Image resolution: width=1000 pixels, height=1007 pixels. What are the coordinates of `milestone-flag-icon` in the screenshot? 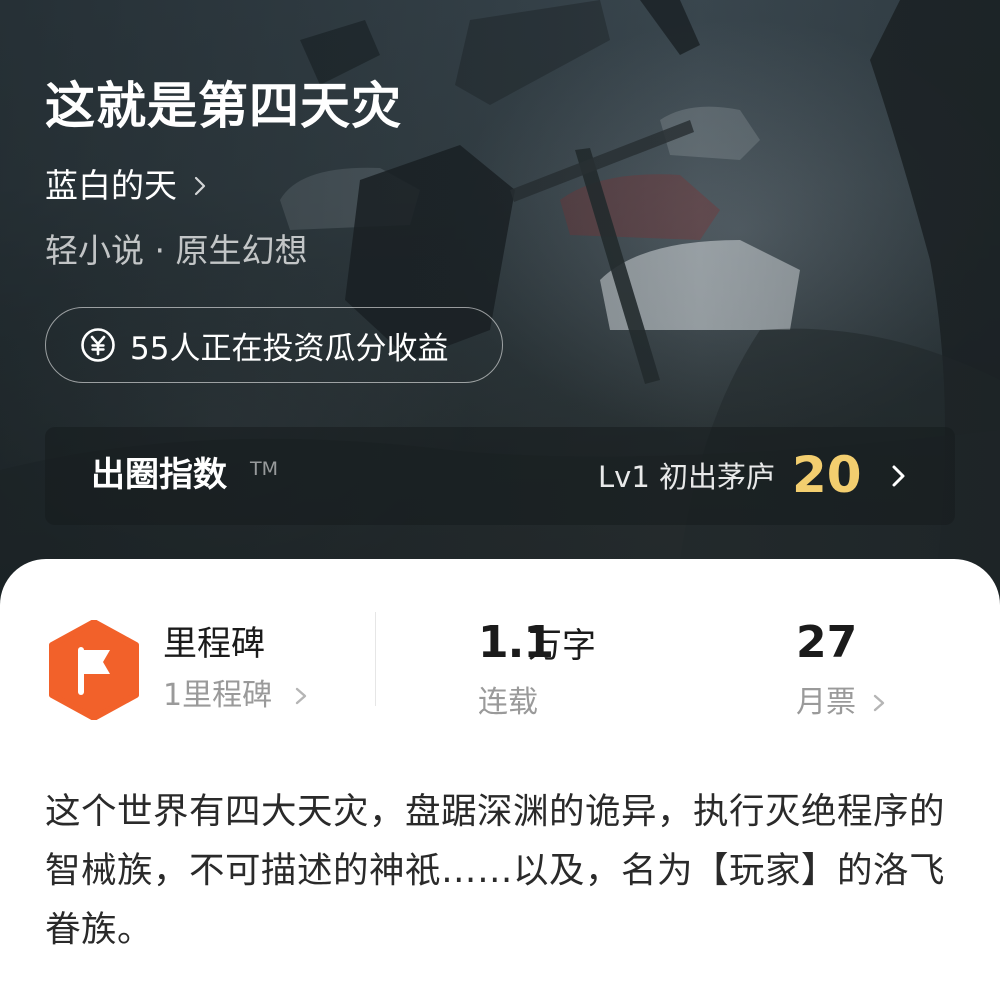 It's located at (94, 670).